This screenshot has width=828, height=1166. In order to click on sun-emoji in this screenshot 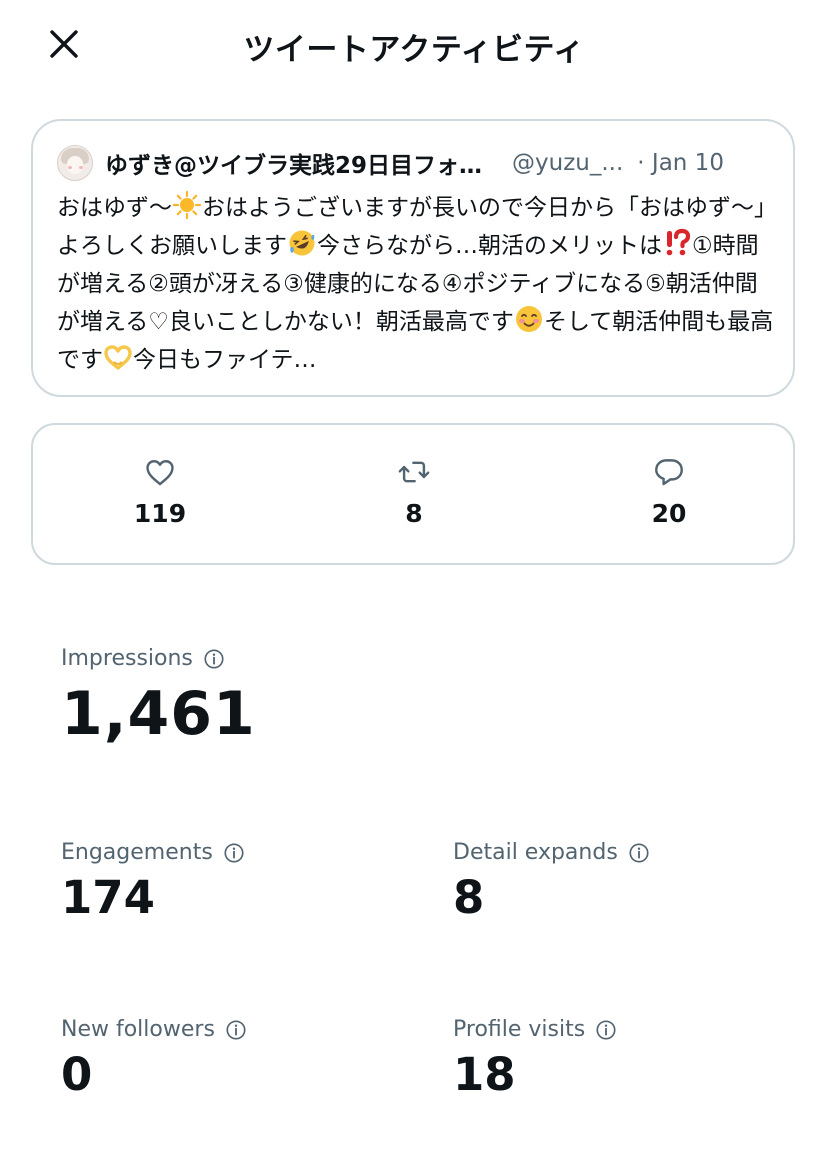, I will do `click(187, 205)`.